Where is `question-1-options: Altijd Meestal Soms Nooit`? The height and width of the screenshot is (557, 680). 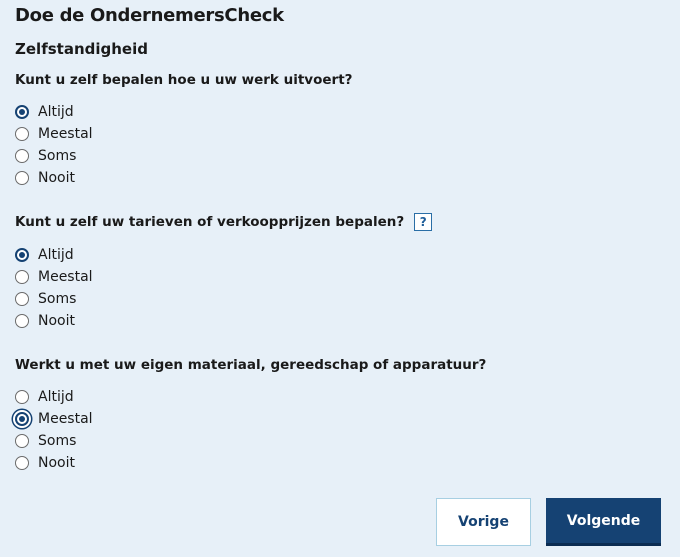 question-1-options: Altijd Meestal Soms Nooit is located at coordinates (54, 145).